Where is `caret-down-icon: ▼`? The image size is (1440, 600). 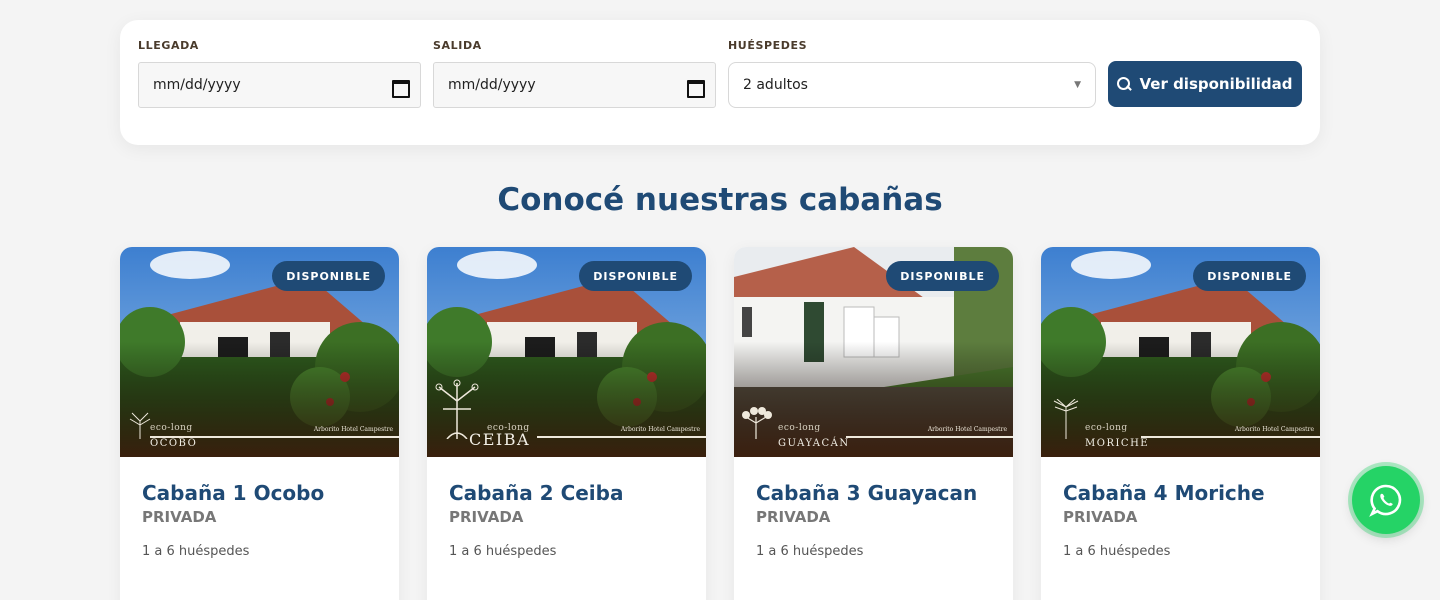 caret-down-icon: ▼ is located at coordinates (1077, 85).